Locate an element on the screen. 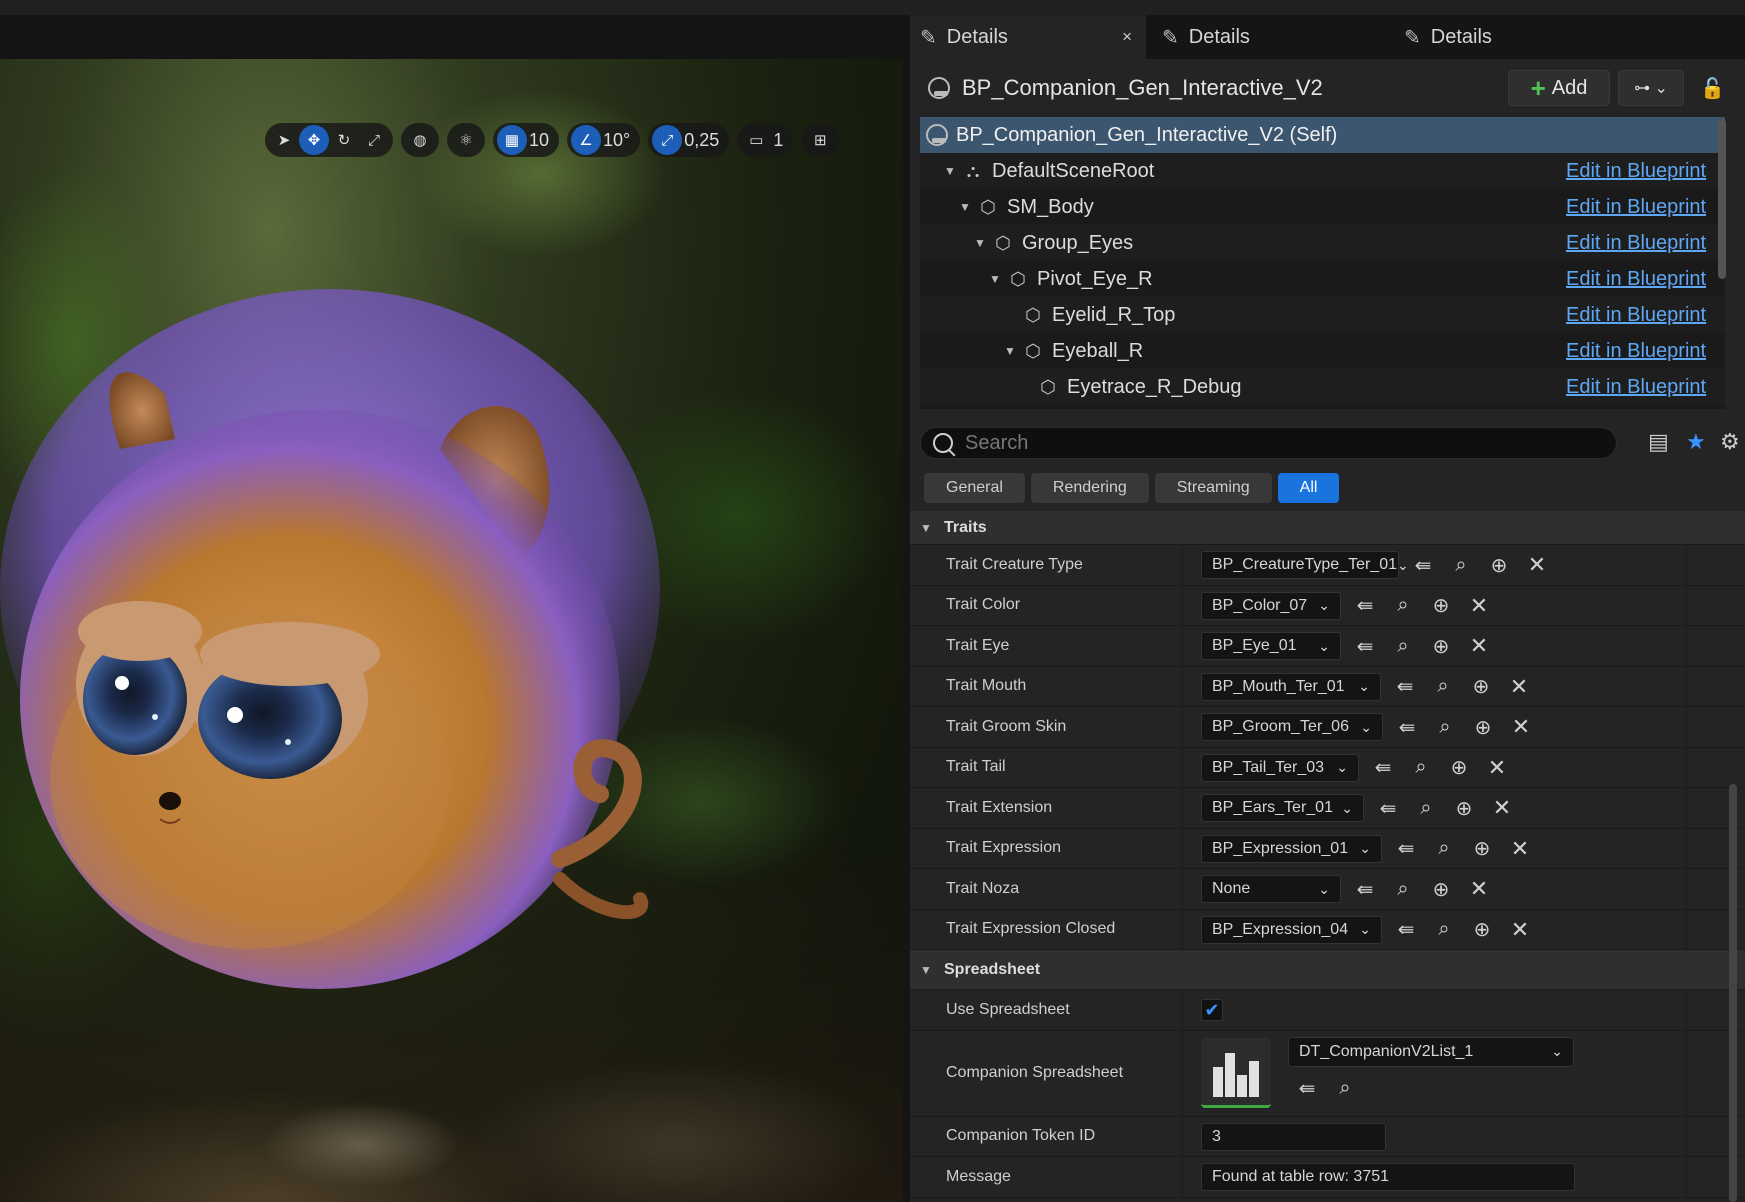 This screenshot has height=1202, width=1745. favorites-star-icon: ★ is located at coordinates (1696, 442).